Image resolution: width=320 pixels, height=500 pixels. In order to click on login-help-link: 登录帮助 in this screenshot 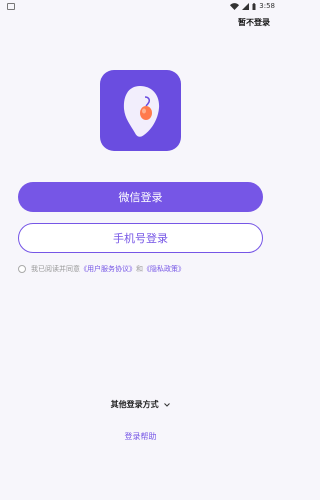, I will do `click(140, 436)`.